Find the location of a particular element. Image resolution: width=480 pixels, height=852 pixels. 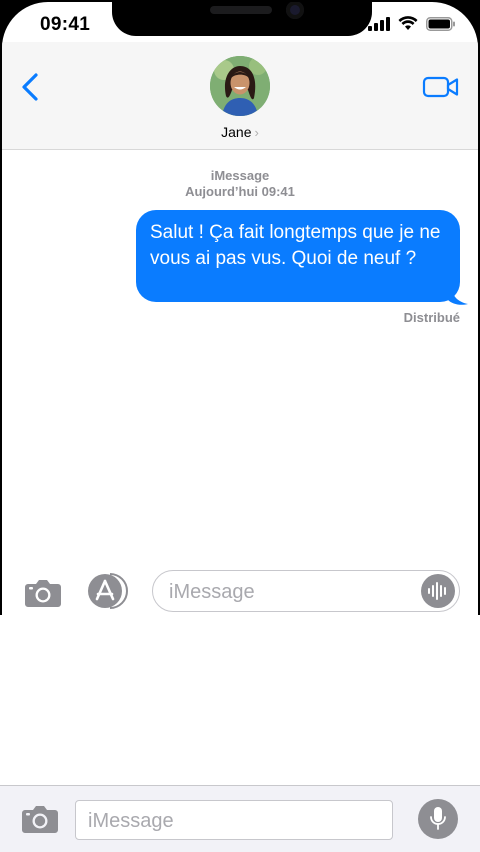

wifi-icon is located at coordinates (408, 23).